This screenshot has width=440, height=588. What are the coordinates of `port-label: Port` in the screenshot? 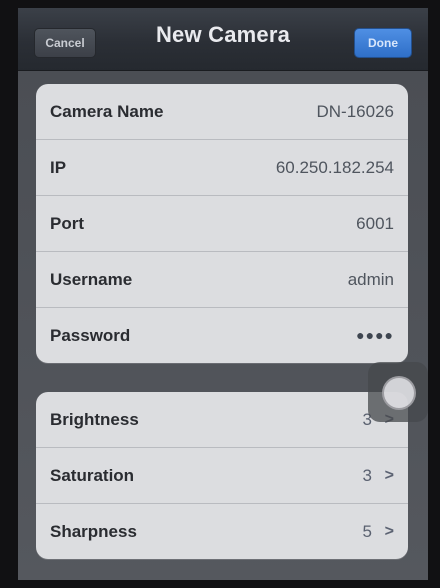 It's located at (67, 223).